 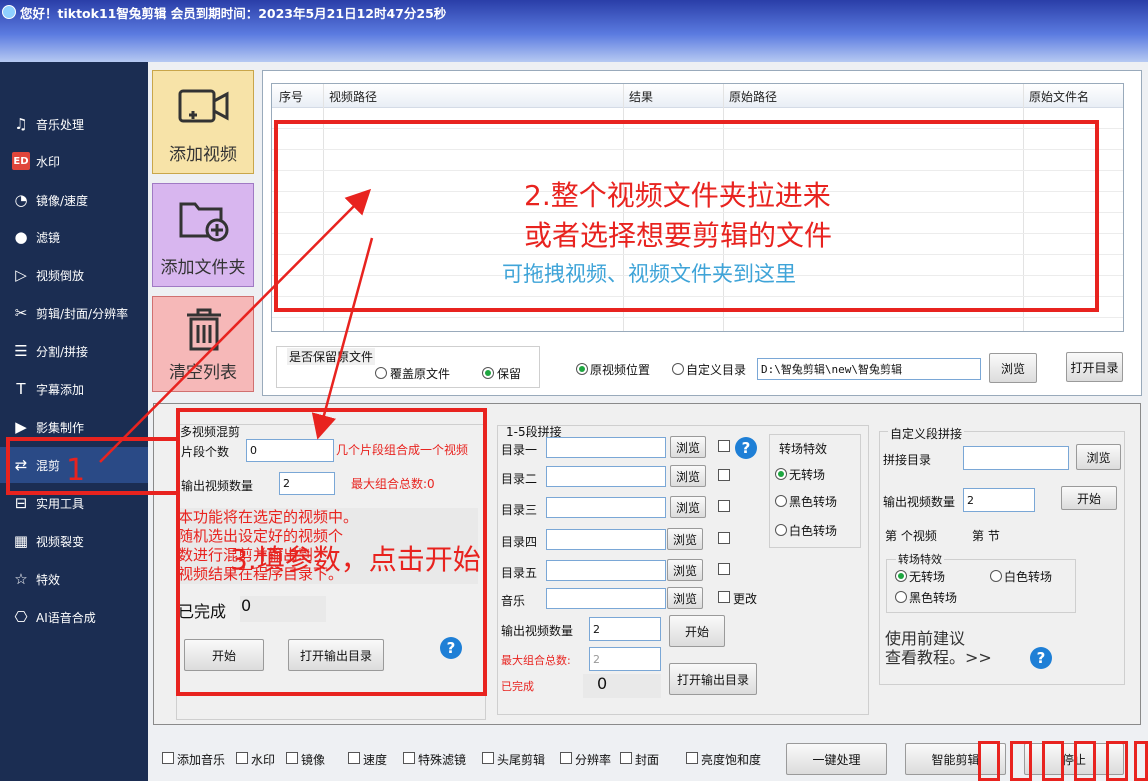 I want to click on col-orig-path: 原始路径, so click(x=753, y=96).